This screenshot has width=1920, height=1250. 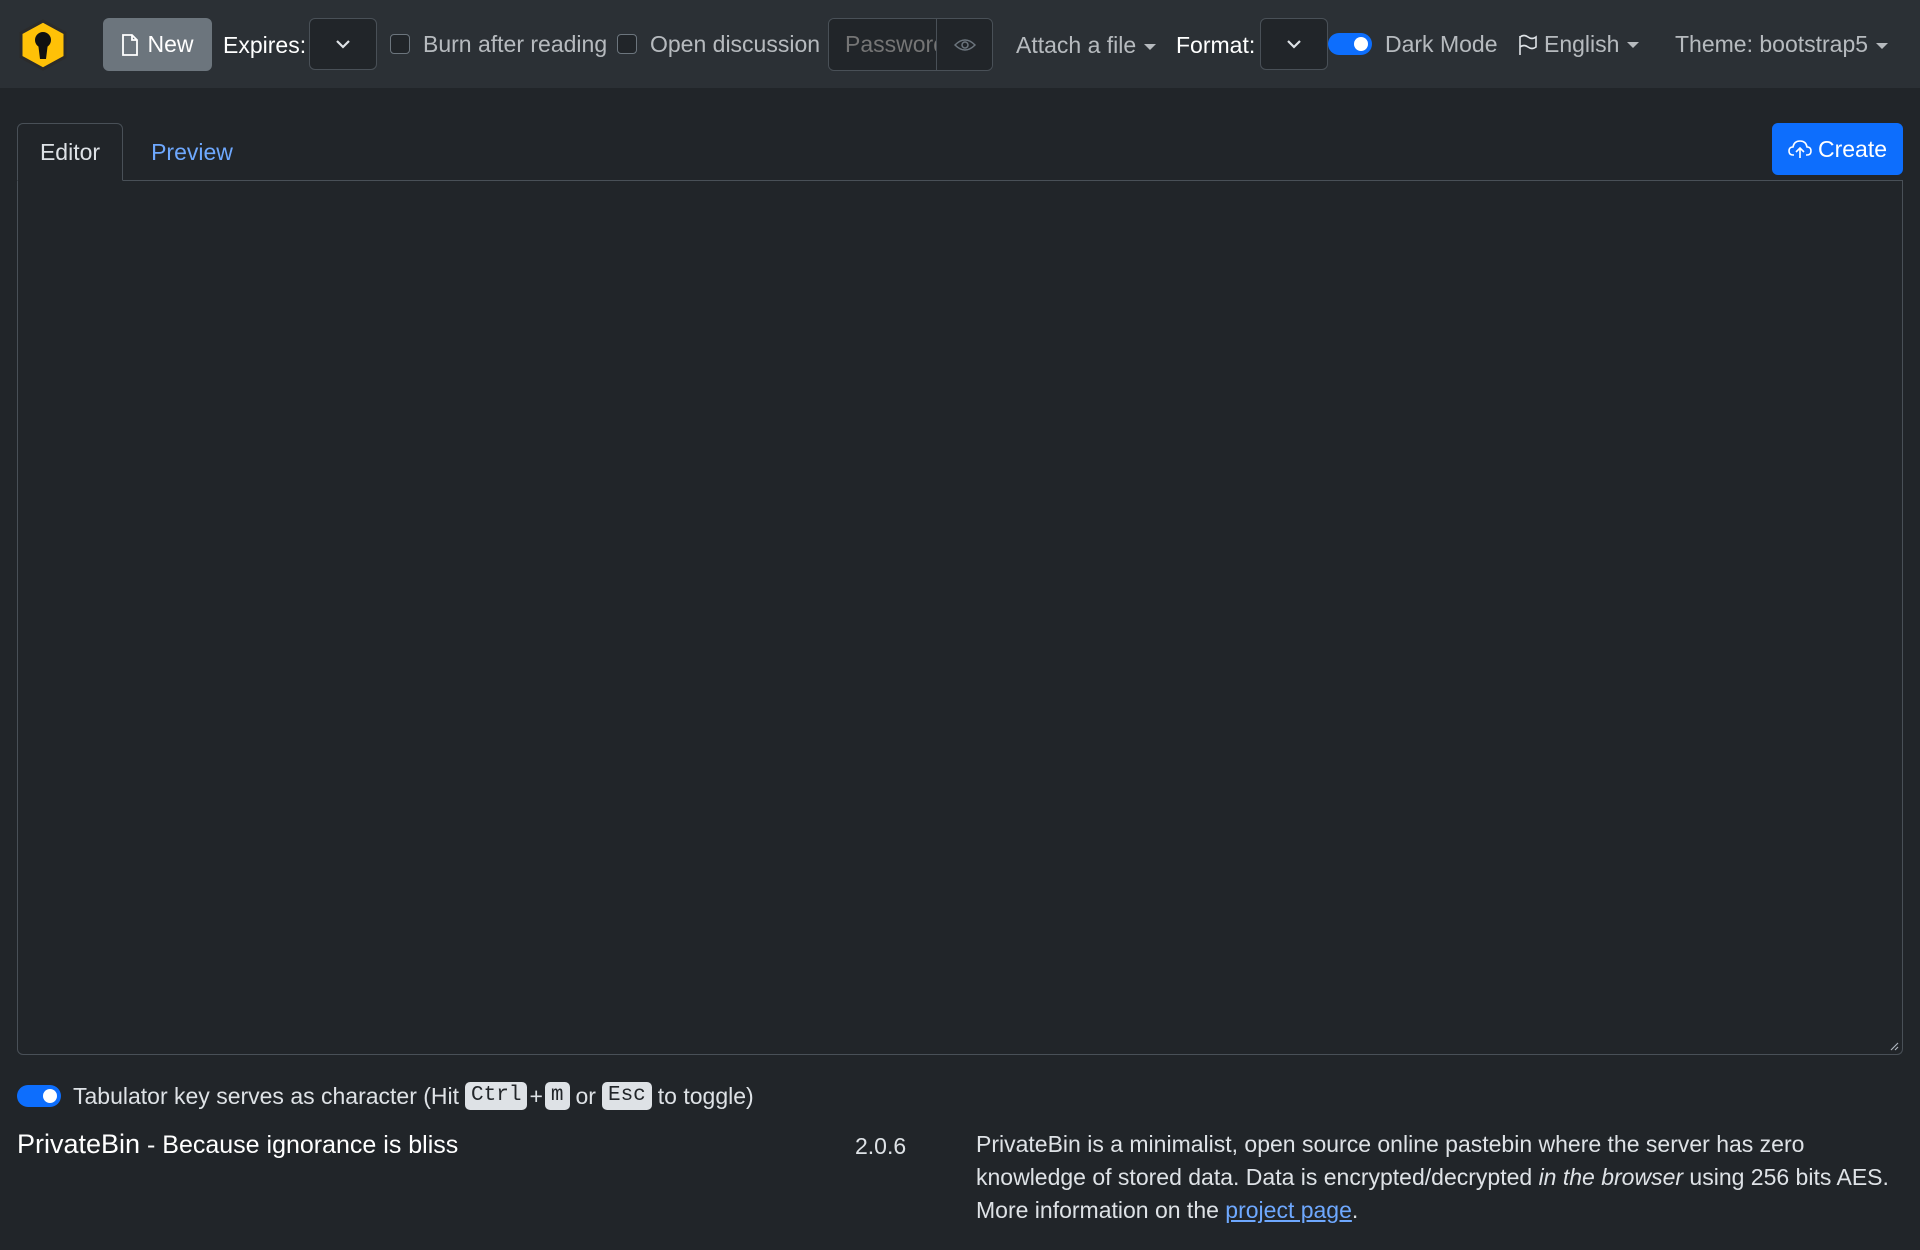 I want to click on expires-label: Expires:, so click(x=265, y=45).